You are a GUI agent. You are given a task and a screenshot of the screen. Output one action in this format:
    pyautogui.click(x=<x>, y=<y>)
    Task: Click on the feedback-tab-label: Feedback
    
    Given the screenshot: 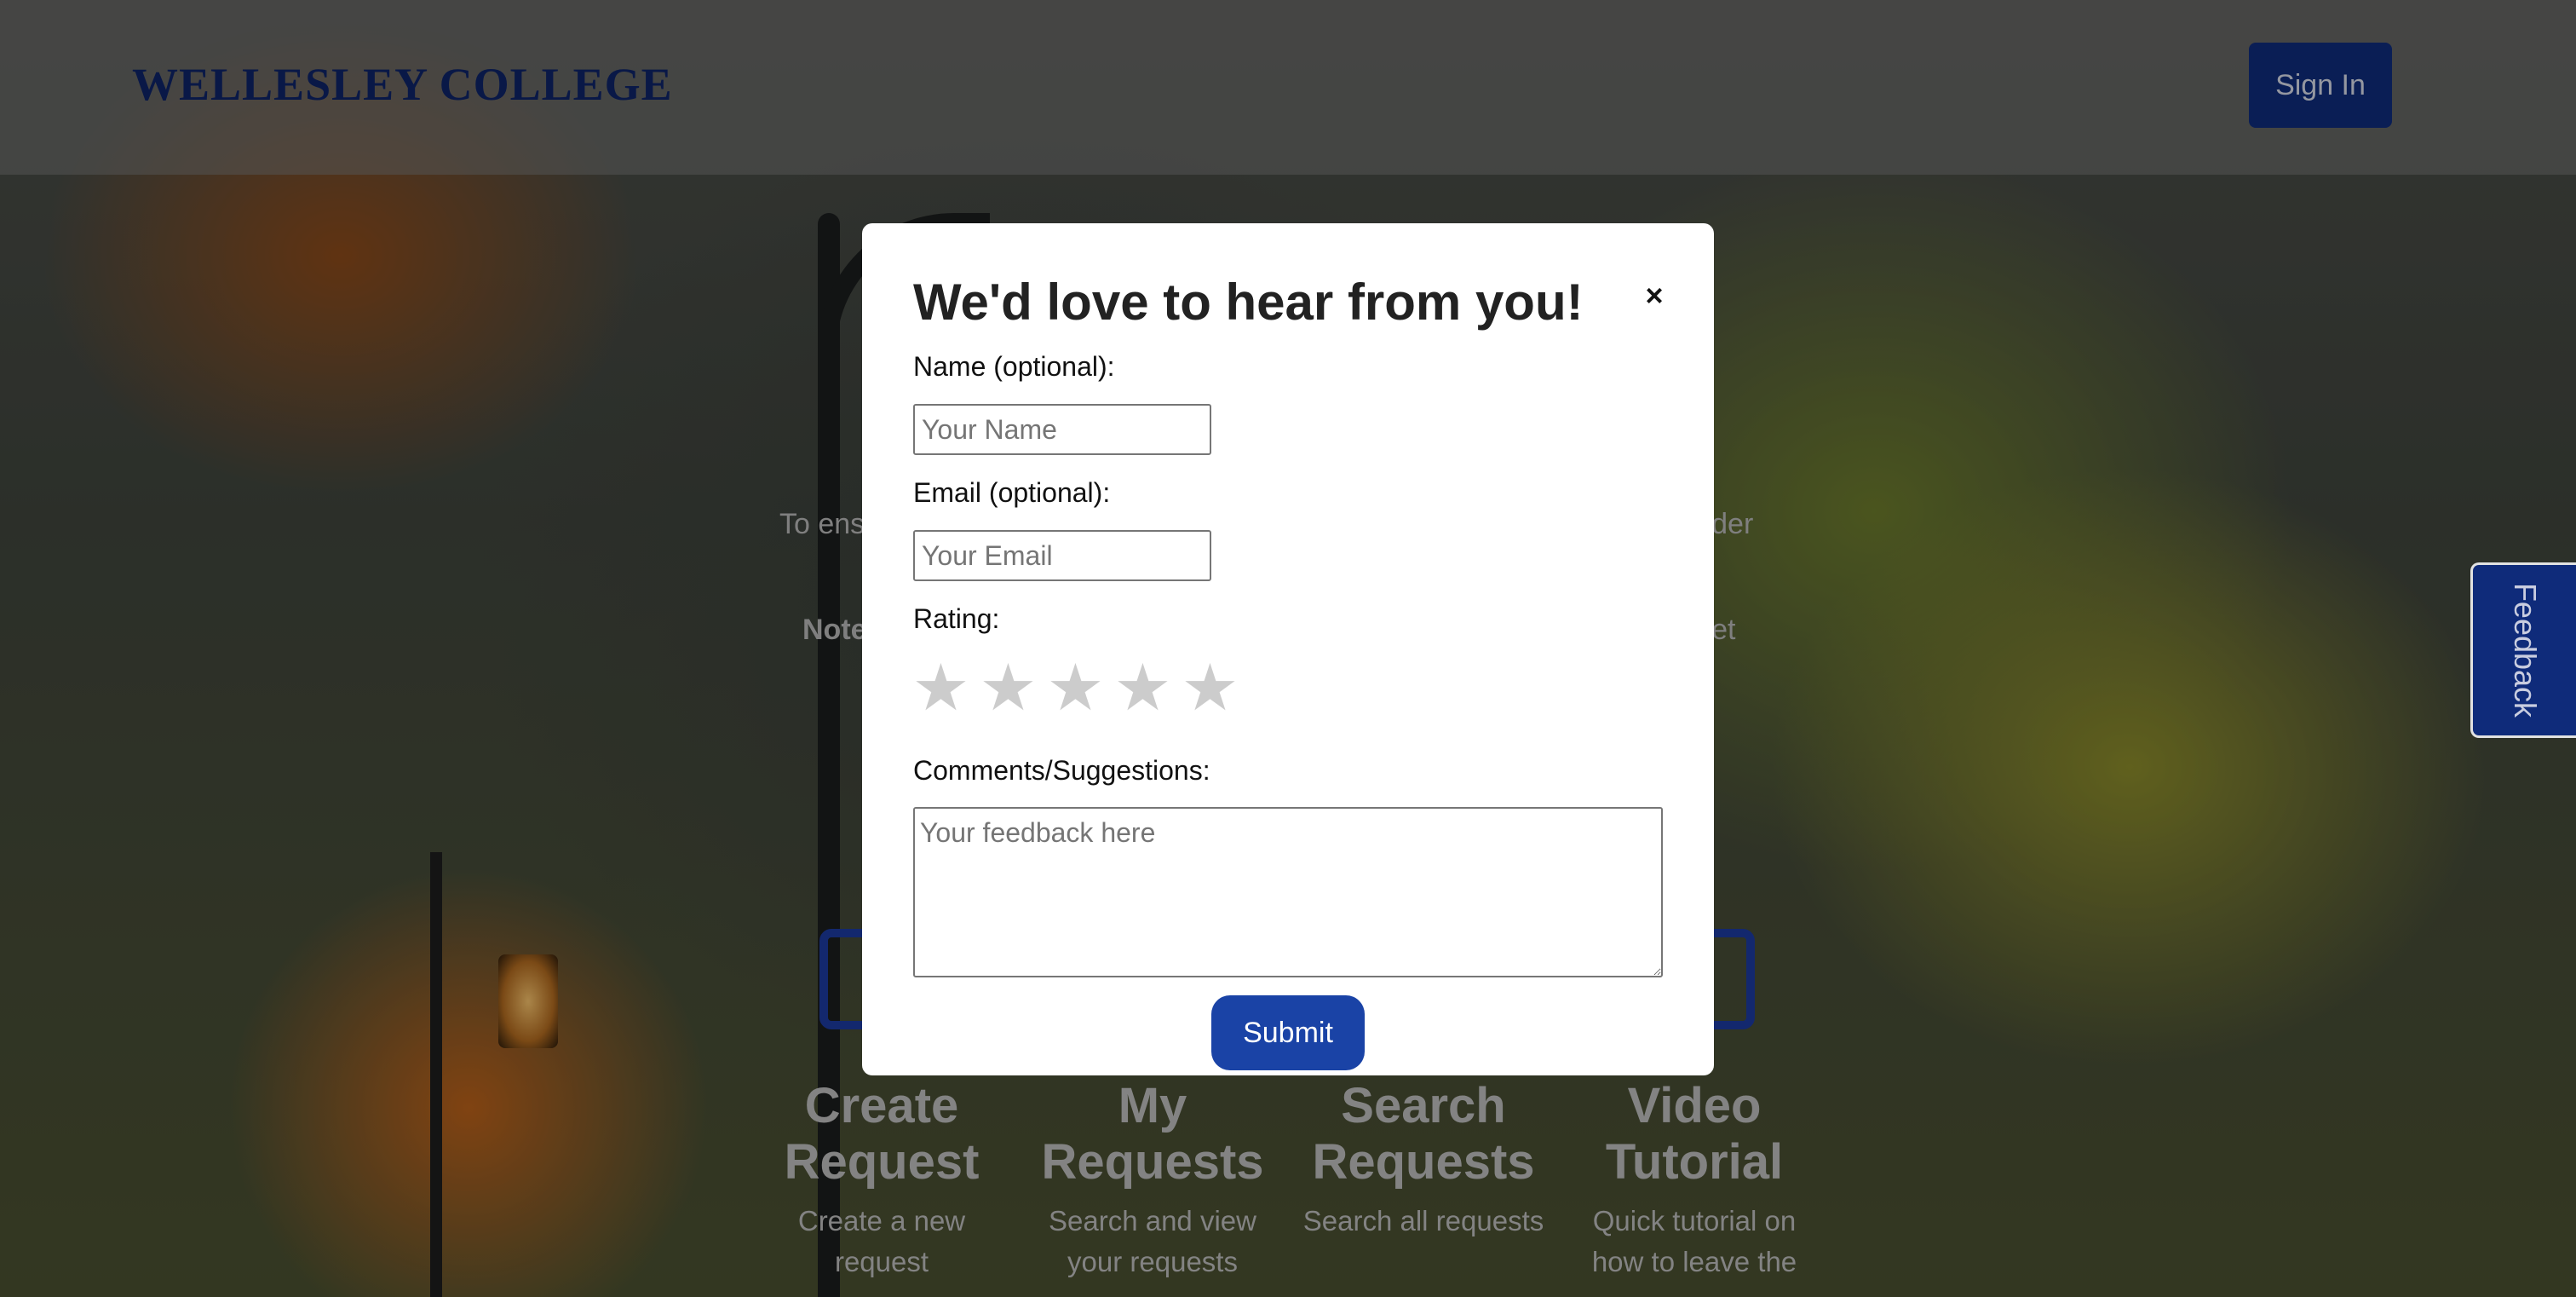 What is the action you would take?
    pyautogui.click(x=2525, y=650)
    